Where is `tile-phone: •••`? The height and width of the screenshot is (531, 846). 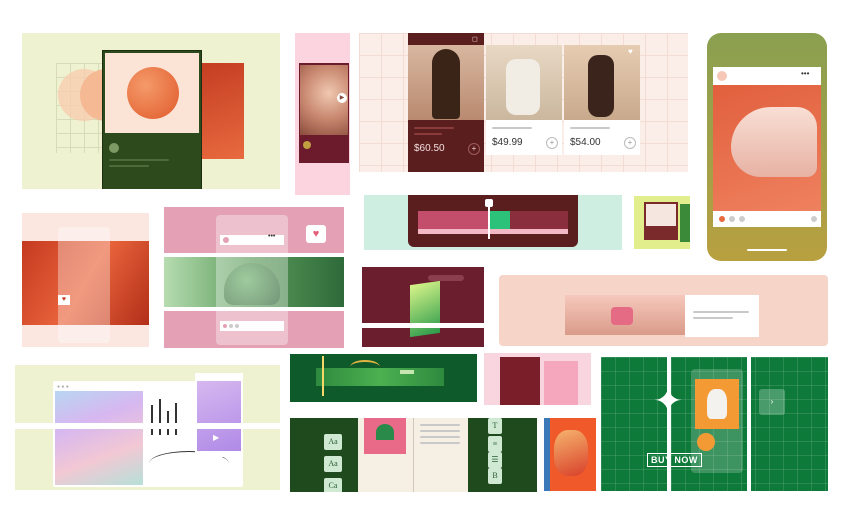 tile-phone: ••• is located at coordinates (767, 147).